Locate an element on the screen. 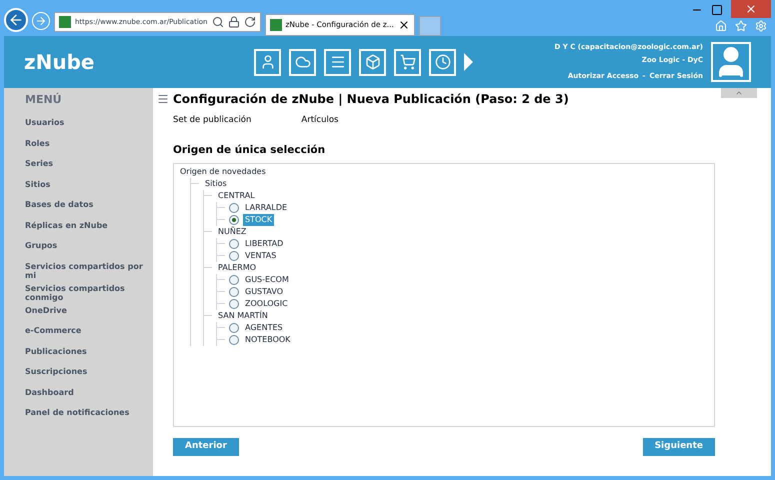 This screenshot has height=480, width=775. tree-item: LIBERTAD is located at coordinates (264, 244).